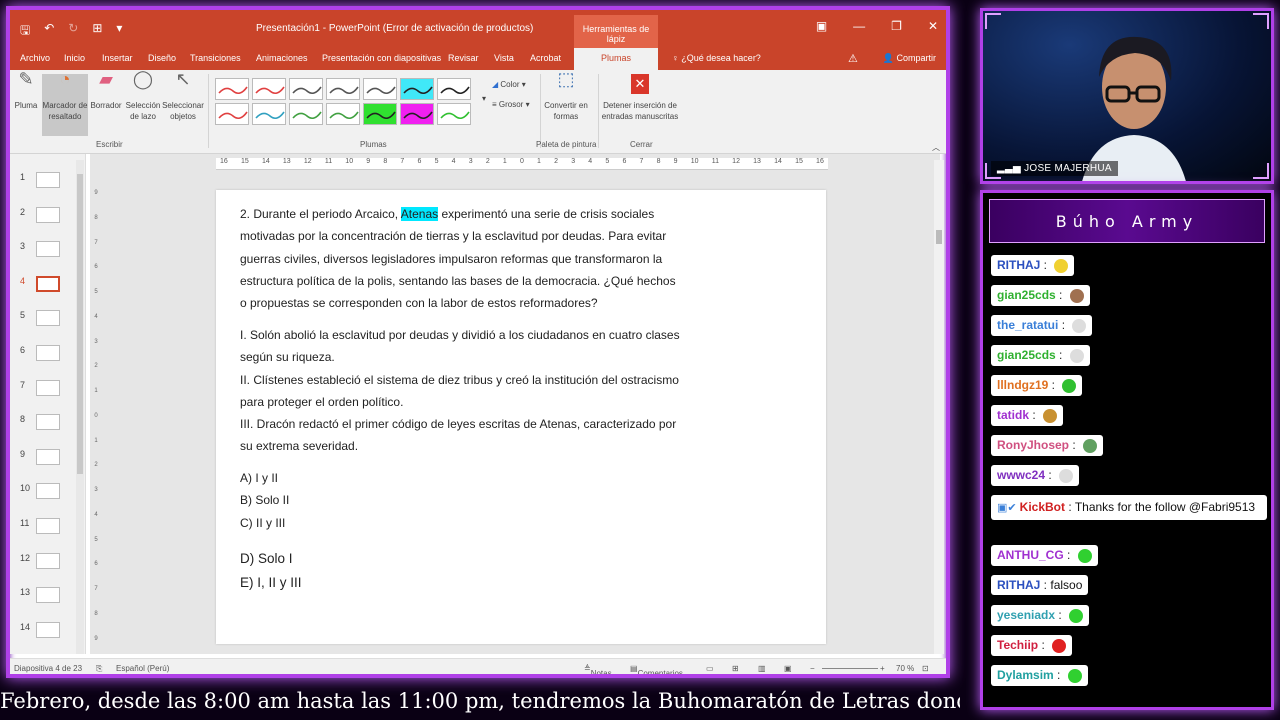 The width and height of the screenshot is (1280, 720). Describe the element at coordinates (821, 26) in the screenshot. I see `ribbon-display-icon: ▣` at that location.